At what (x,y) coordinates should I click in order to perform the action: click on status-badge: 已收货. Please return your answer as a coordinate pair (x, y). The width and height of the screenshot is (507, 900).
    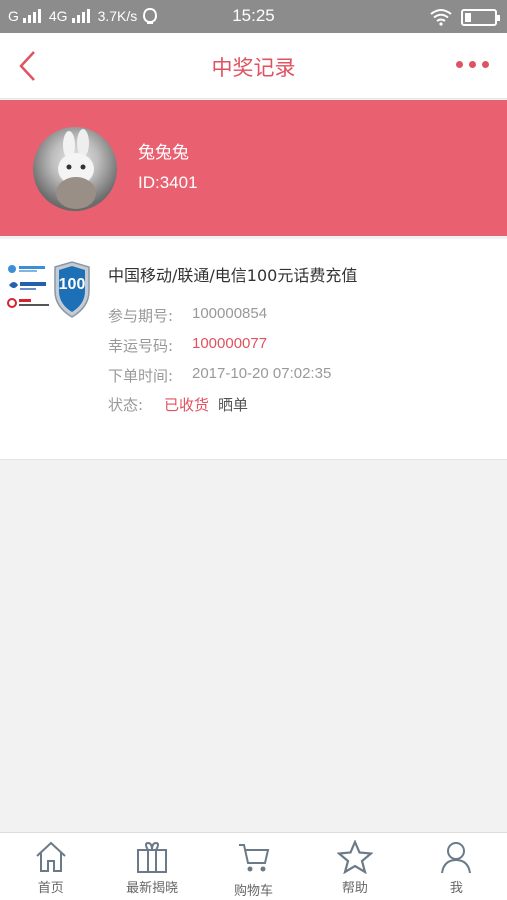
    Looking at the image, I should click on (187, 405).